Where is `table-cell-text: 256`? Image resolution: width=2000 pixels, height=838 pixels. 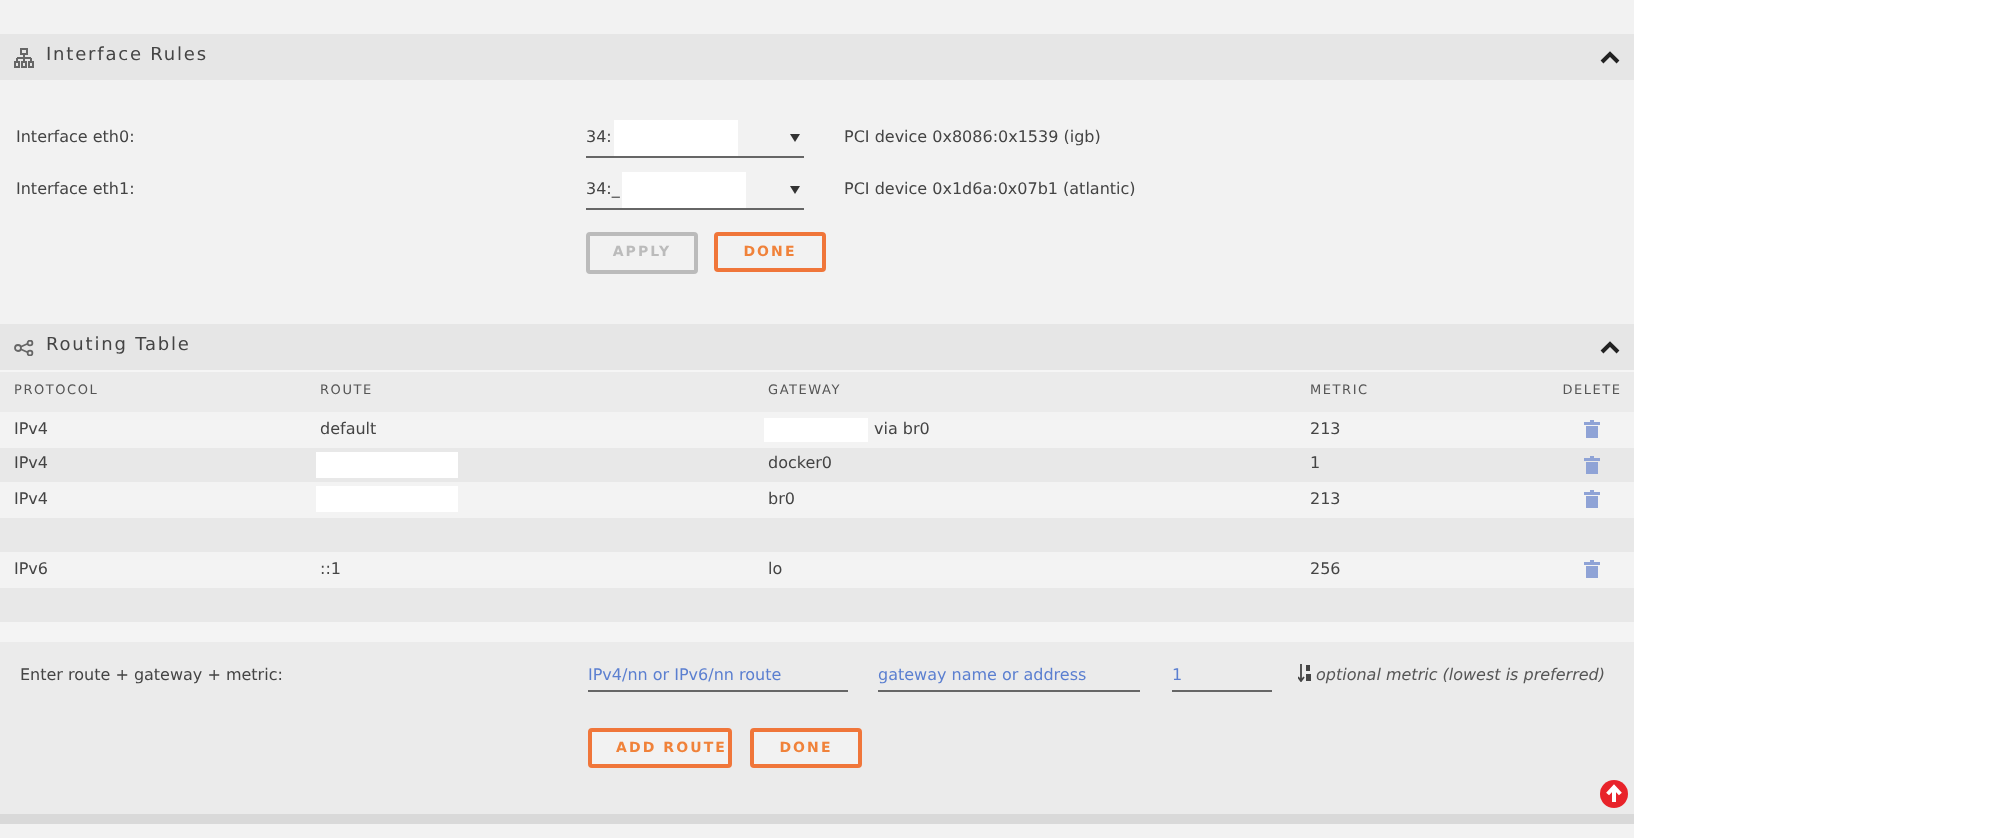
table-cell-text: 256 is located at coordinates (1326, 569).